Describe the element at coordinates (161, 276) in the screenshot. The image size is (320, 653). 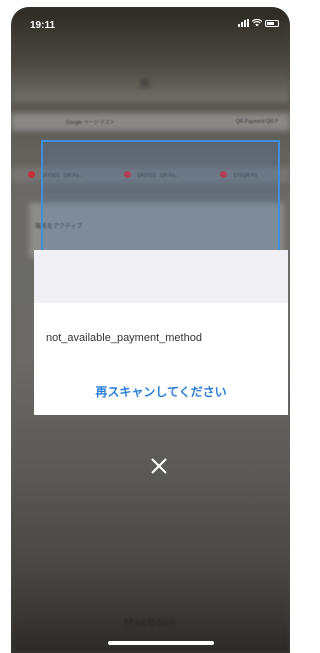
I see `dialog-header` at that location.